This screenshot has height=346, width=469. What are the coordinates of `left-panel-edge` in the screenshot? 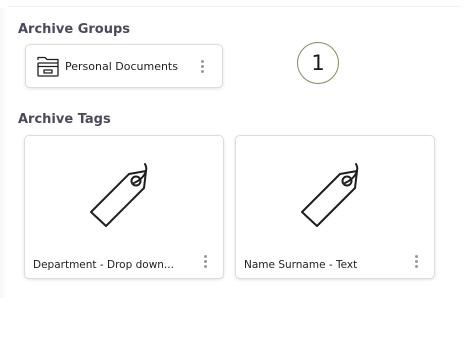 It's located at (4, 153).